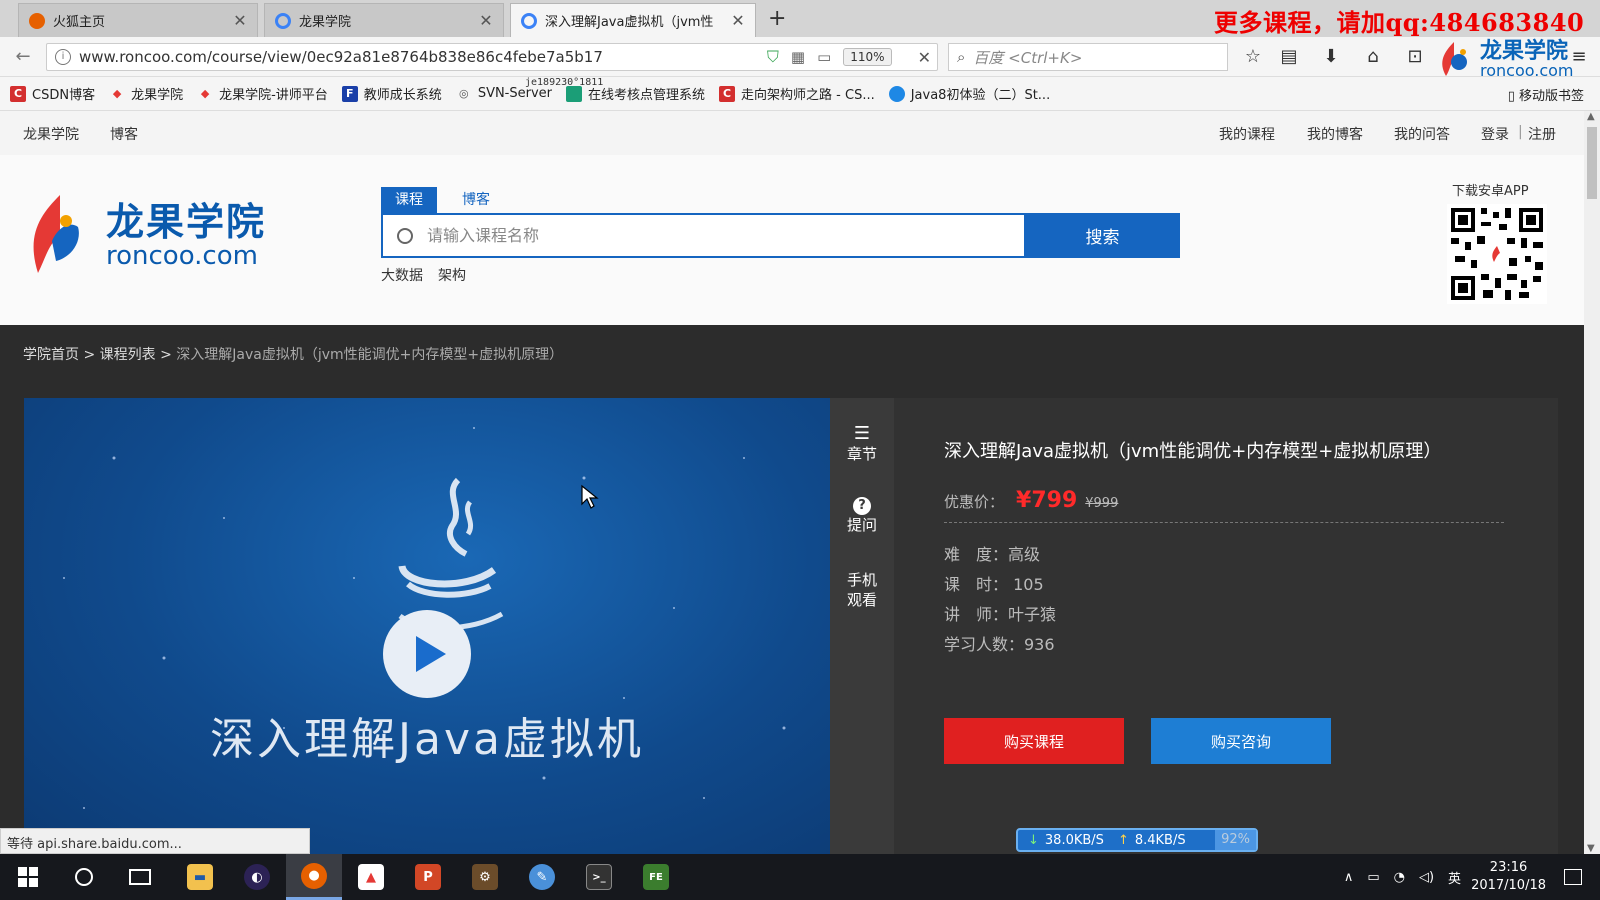 Image resolution: width=1600 pixels, height=900 pixels. I want to click on breadcrumb-current: 深入理解Java虚拟机（jvm性能调优+内存模型+虚拟机原理）, so click(370, 355).